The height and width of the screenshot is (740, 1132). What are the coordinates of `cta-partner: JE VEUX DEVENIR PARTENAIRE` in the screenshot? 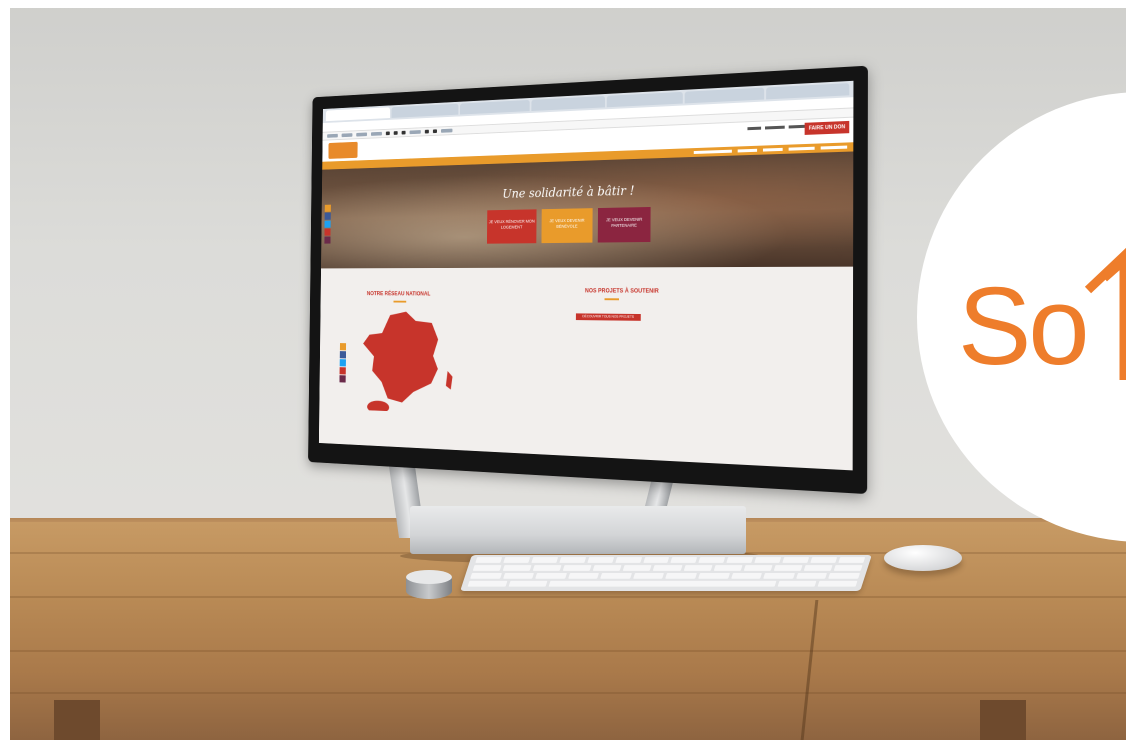 It's located at (624, 224).